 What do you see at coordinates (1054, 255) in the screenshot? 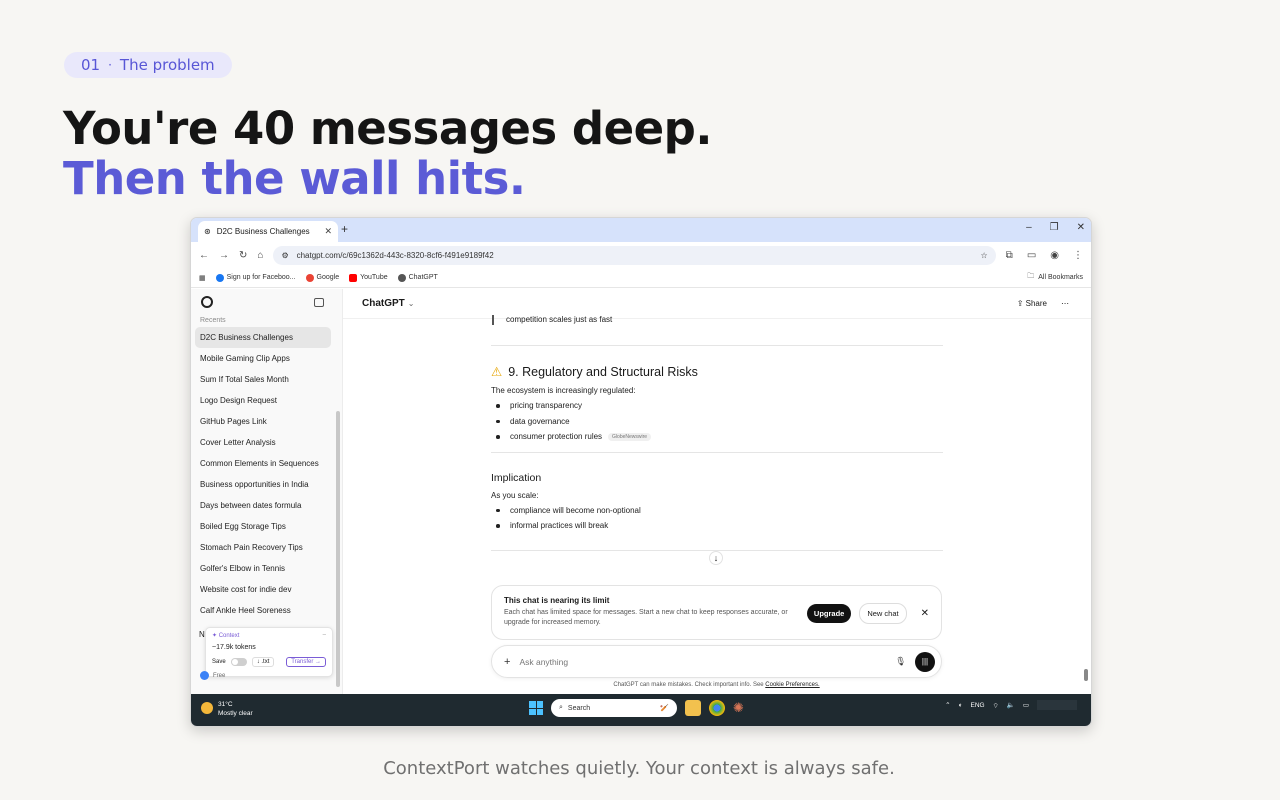
I see `profile-icon: ◉` at bounding box center [1054, 255].